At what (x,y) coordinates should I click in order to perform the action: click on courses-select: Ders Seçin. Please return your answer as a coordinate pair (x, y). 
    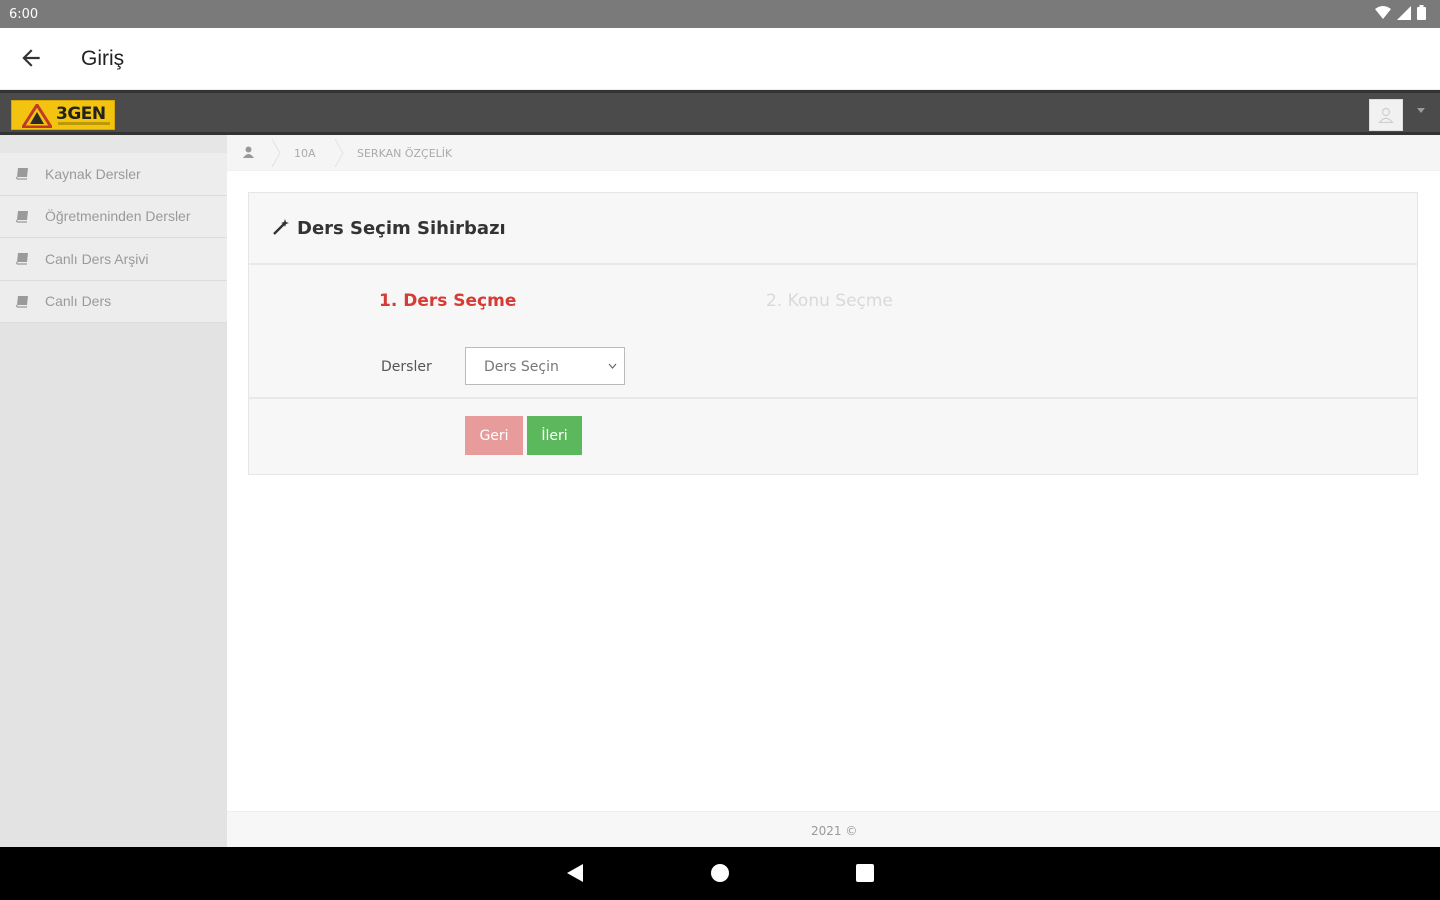
    Looking at the image, I should click on (545, 366).